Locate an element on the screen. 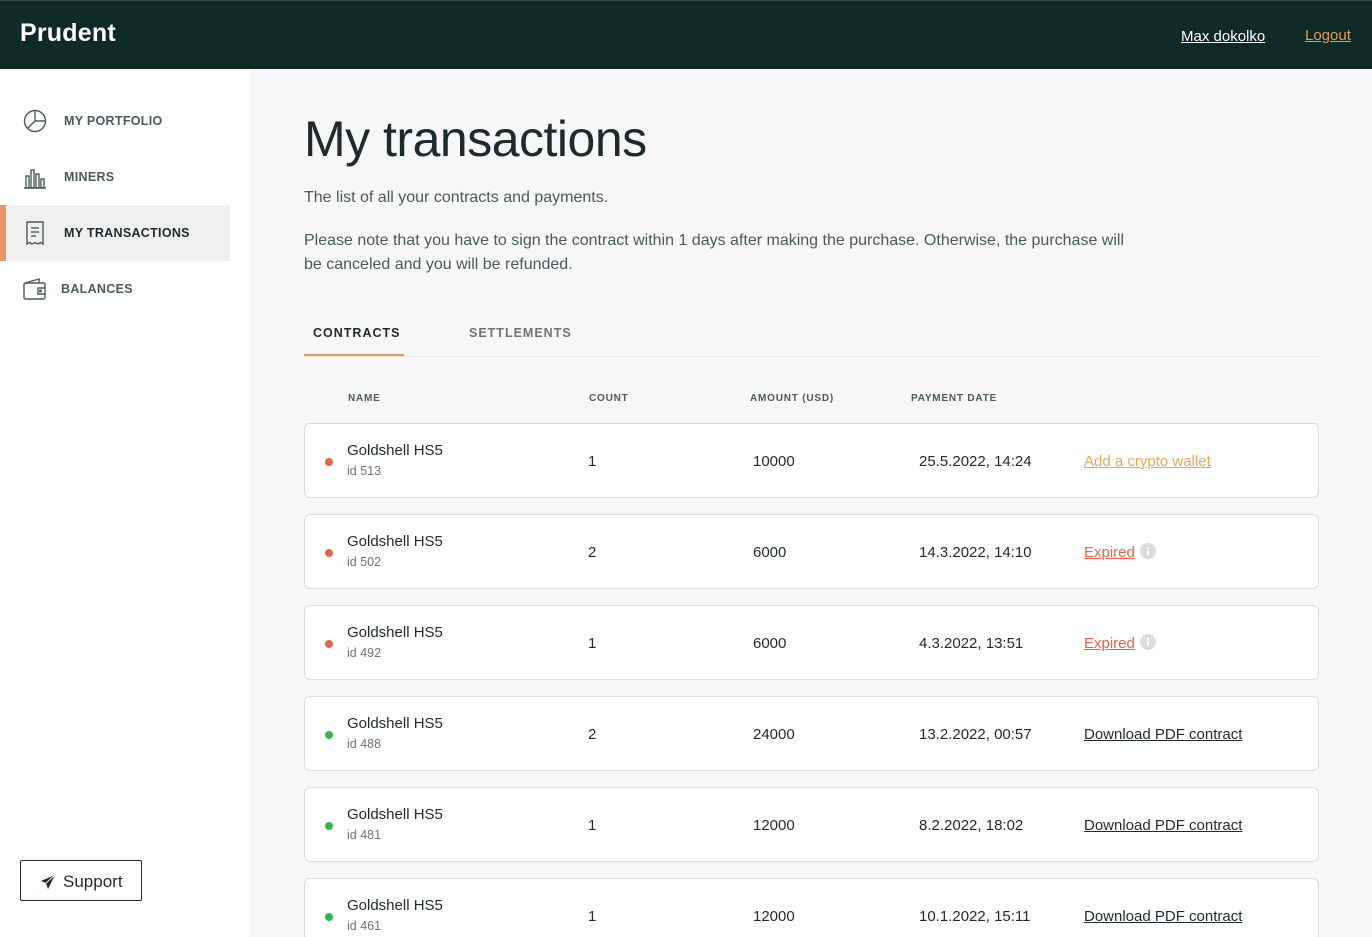 Image resolution: width=1372 pixels, height=937 pixels. support-label: Support is located at coordinates (93, 881).